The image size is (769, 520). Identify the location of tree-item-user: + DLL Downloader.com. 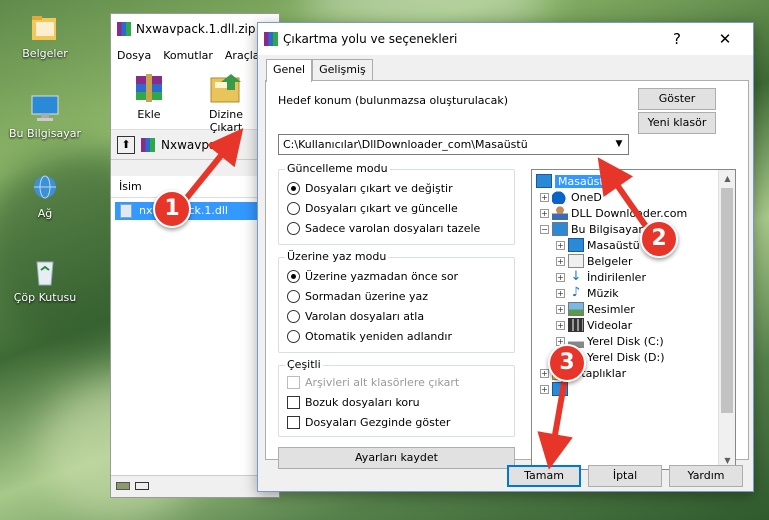
(613, 213).